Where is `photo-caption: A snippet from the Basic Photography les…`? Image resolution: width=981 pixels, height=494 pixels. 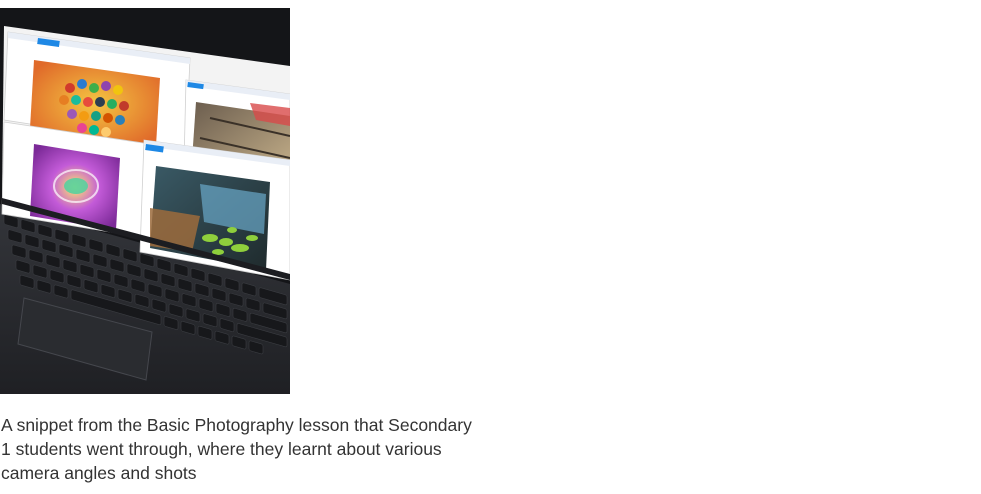
photo-caption: A snippet from the Basic Photography les… is located at coordinates (236, 449).